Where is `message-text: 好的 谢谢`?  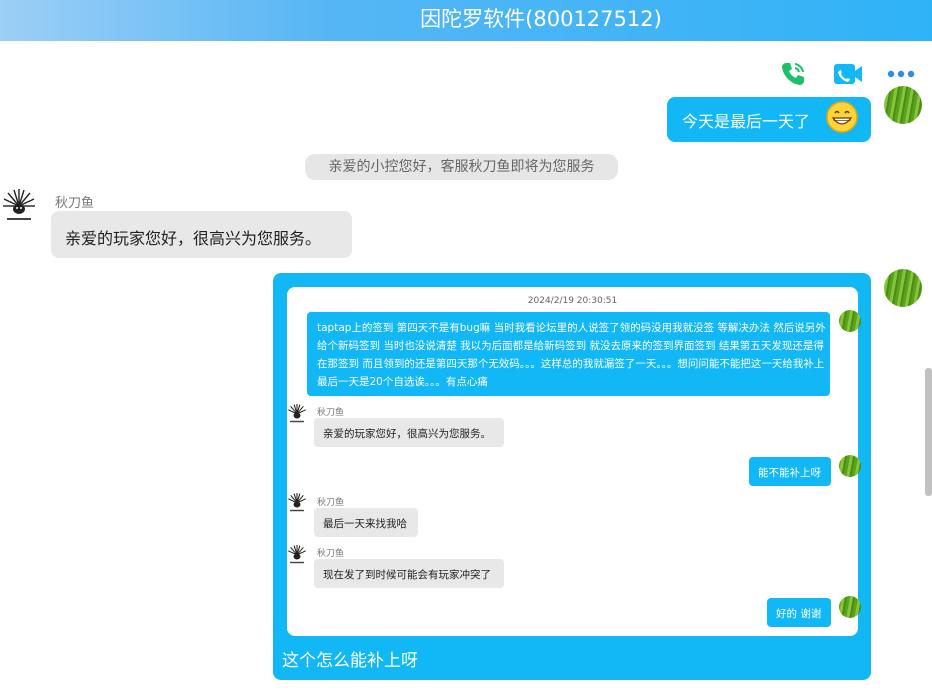 message-text: 好的 谢谢 is located at coordinates (799, 614).